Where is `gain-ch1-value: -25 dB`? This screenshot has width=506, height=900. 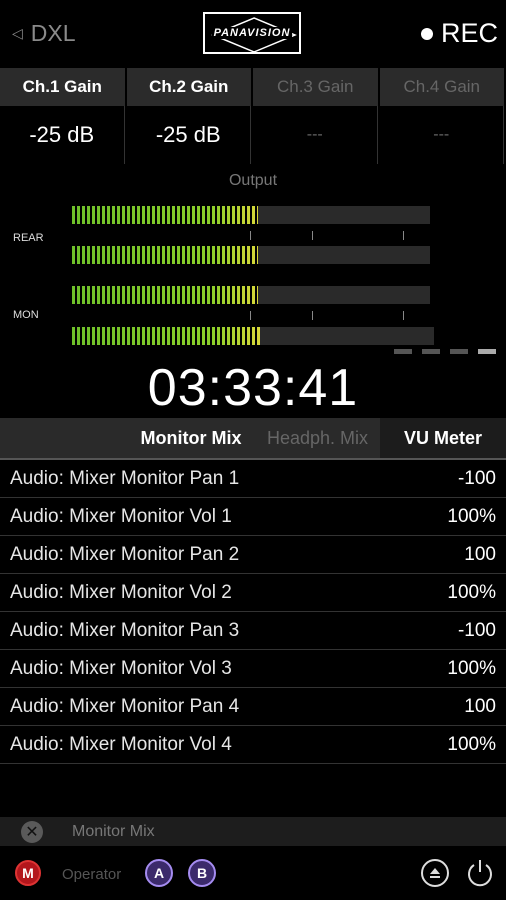
gain-ch1-value: -25 dB is located at coordinates (62, 135).